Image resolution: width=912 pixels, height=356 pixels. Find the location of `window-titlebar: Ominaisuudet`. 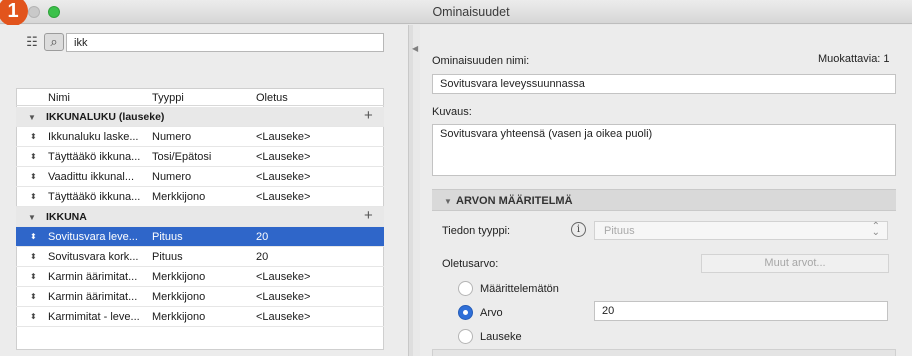

window-titlebar: Ominaisuudet is located at coordinates (456, 12).